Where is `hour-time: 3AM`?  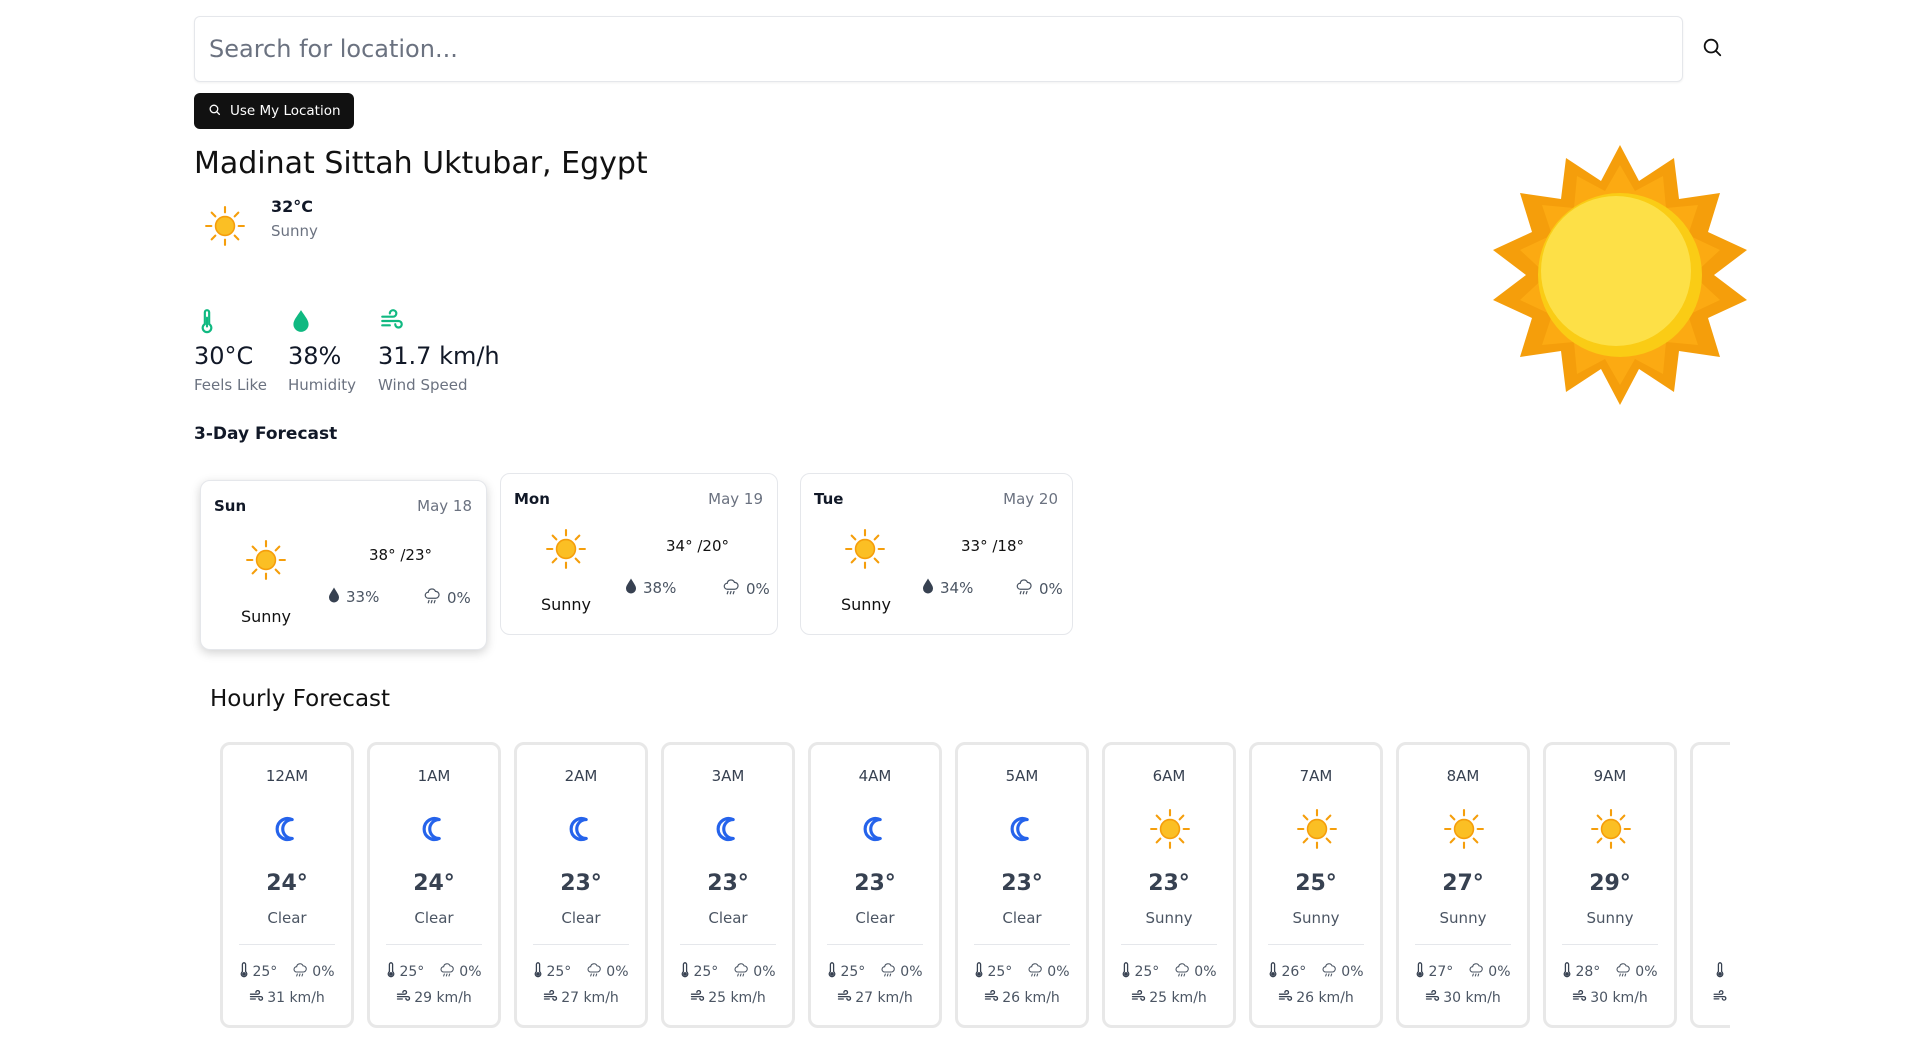
hour-time: 3AM is located at coordinates (728, 776).